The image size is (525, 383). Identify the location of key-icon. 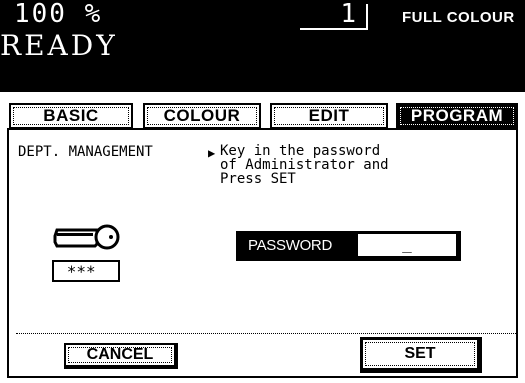
(86, 237).